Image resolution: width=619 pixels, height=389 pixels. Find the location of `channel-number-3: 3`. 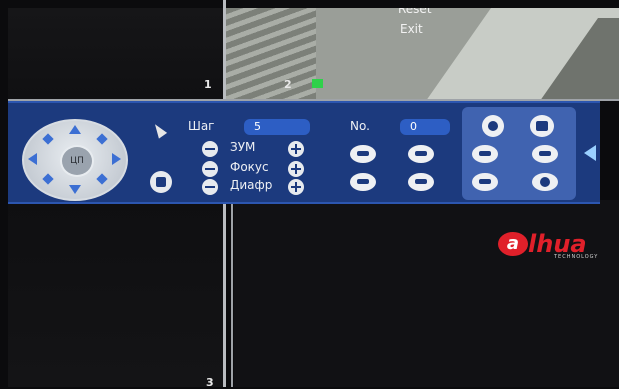

channel-number-3: 3 is located at coordinates (210, 382).